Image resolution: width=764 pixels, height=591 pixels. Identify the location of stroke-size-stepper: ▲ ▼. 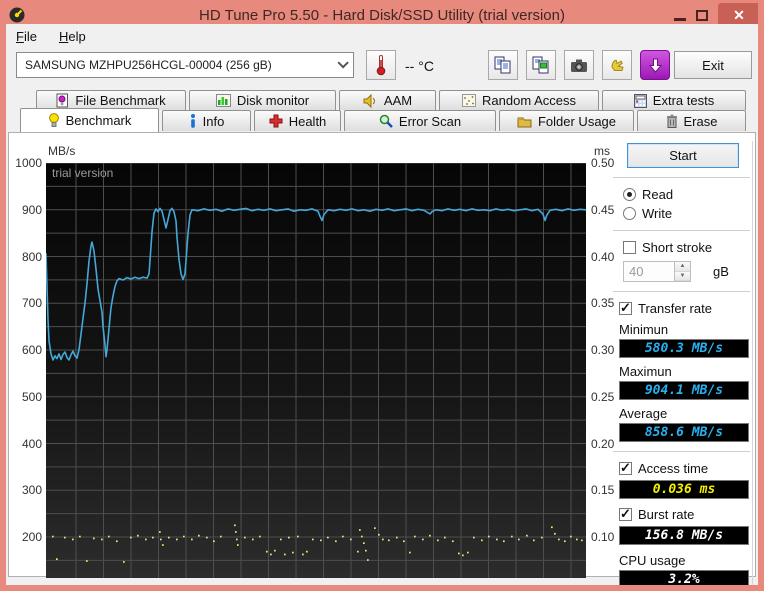
(683, 271).